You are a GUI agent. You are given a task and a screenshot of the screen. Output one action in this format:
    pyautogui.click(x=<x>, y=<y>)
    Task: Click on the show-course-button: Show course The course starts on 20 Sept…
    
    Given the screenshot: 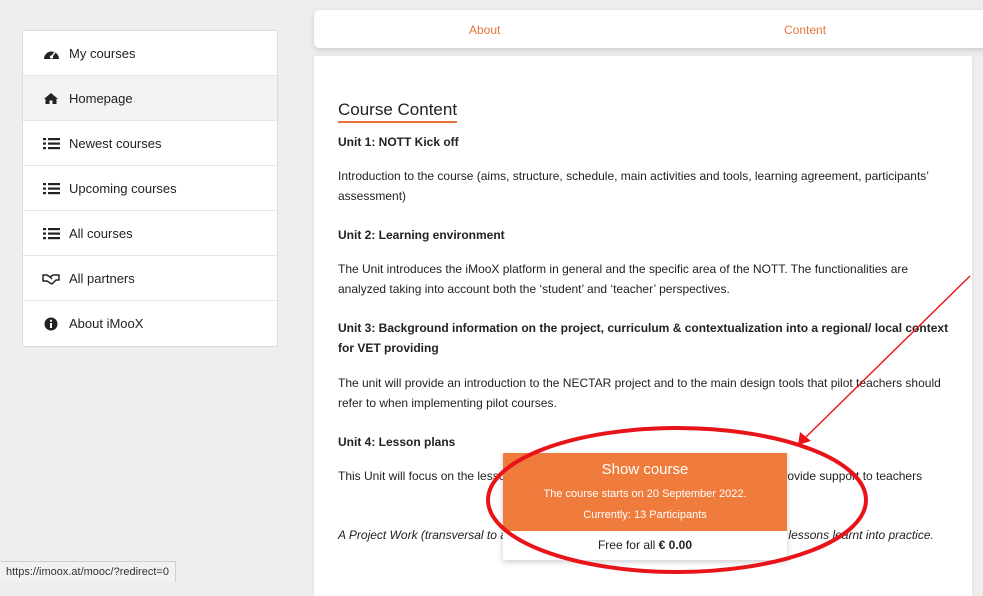 What is the action you would take?
    pyautogui.click(x=645, y=492)
    